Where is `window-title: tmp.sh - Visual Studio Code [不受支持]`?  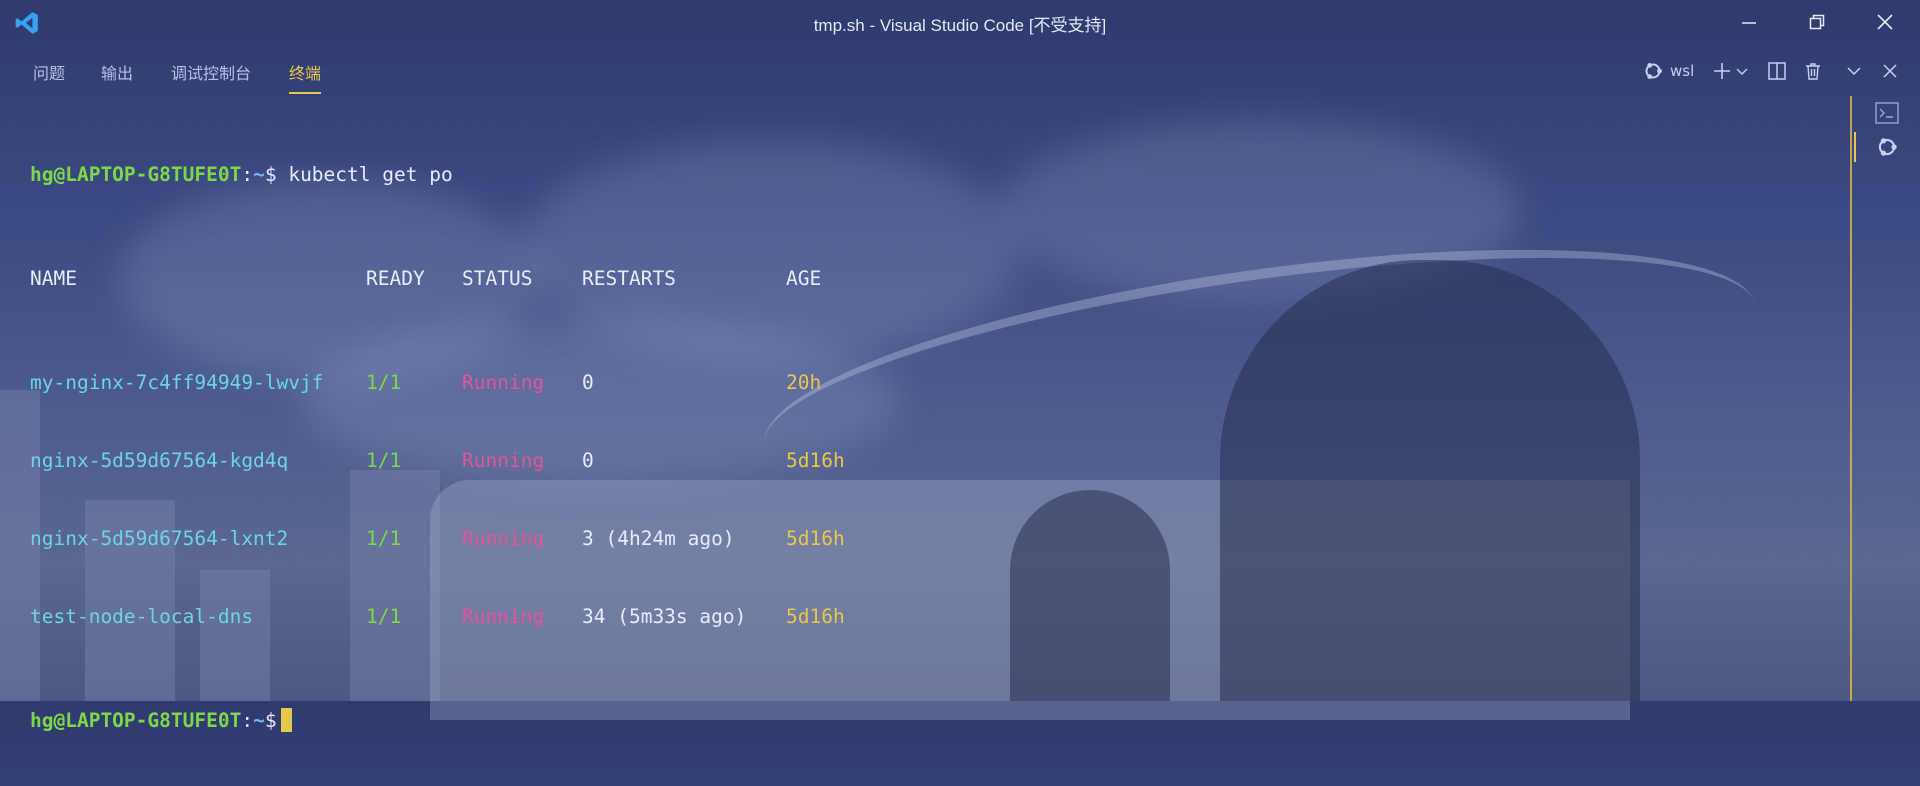 window-title: tmp.sh - Visual Studio Code [不受支持] is located at coordinates (960, 25).